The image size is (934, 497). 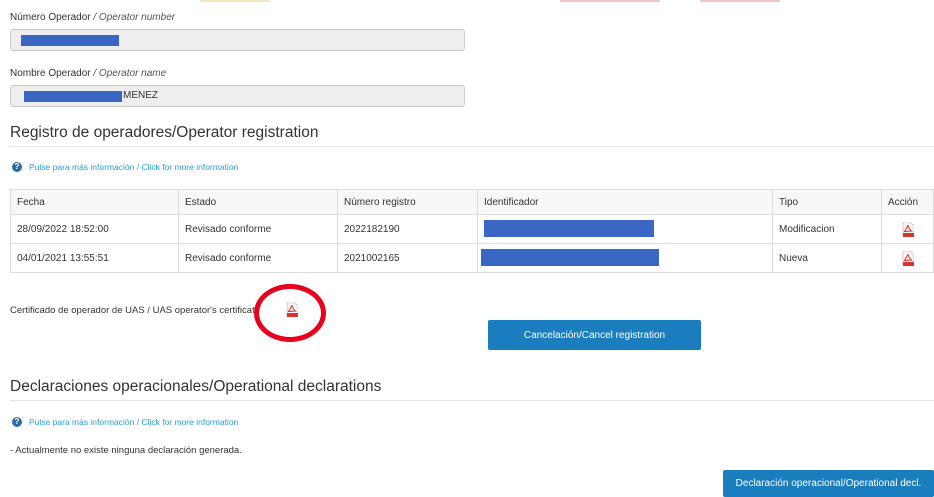 I want to click on top-strip, so click(x=467, y=1).